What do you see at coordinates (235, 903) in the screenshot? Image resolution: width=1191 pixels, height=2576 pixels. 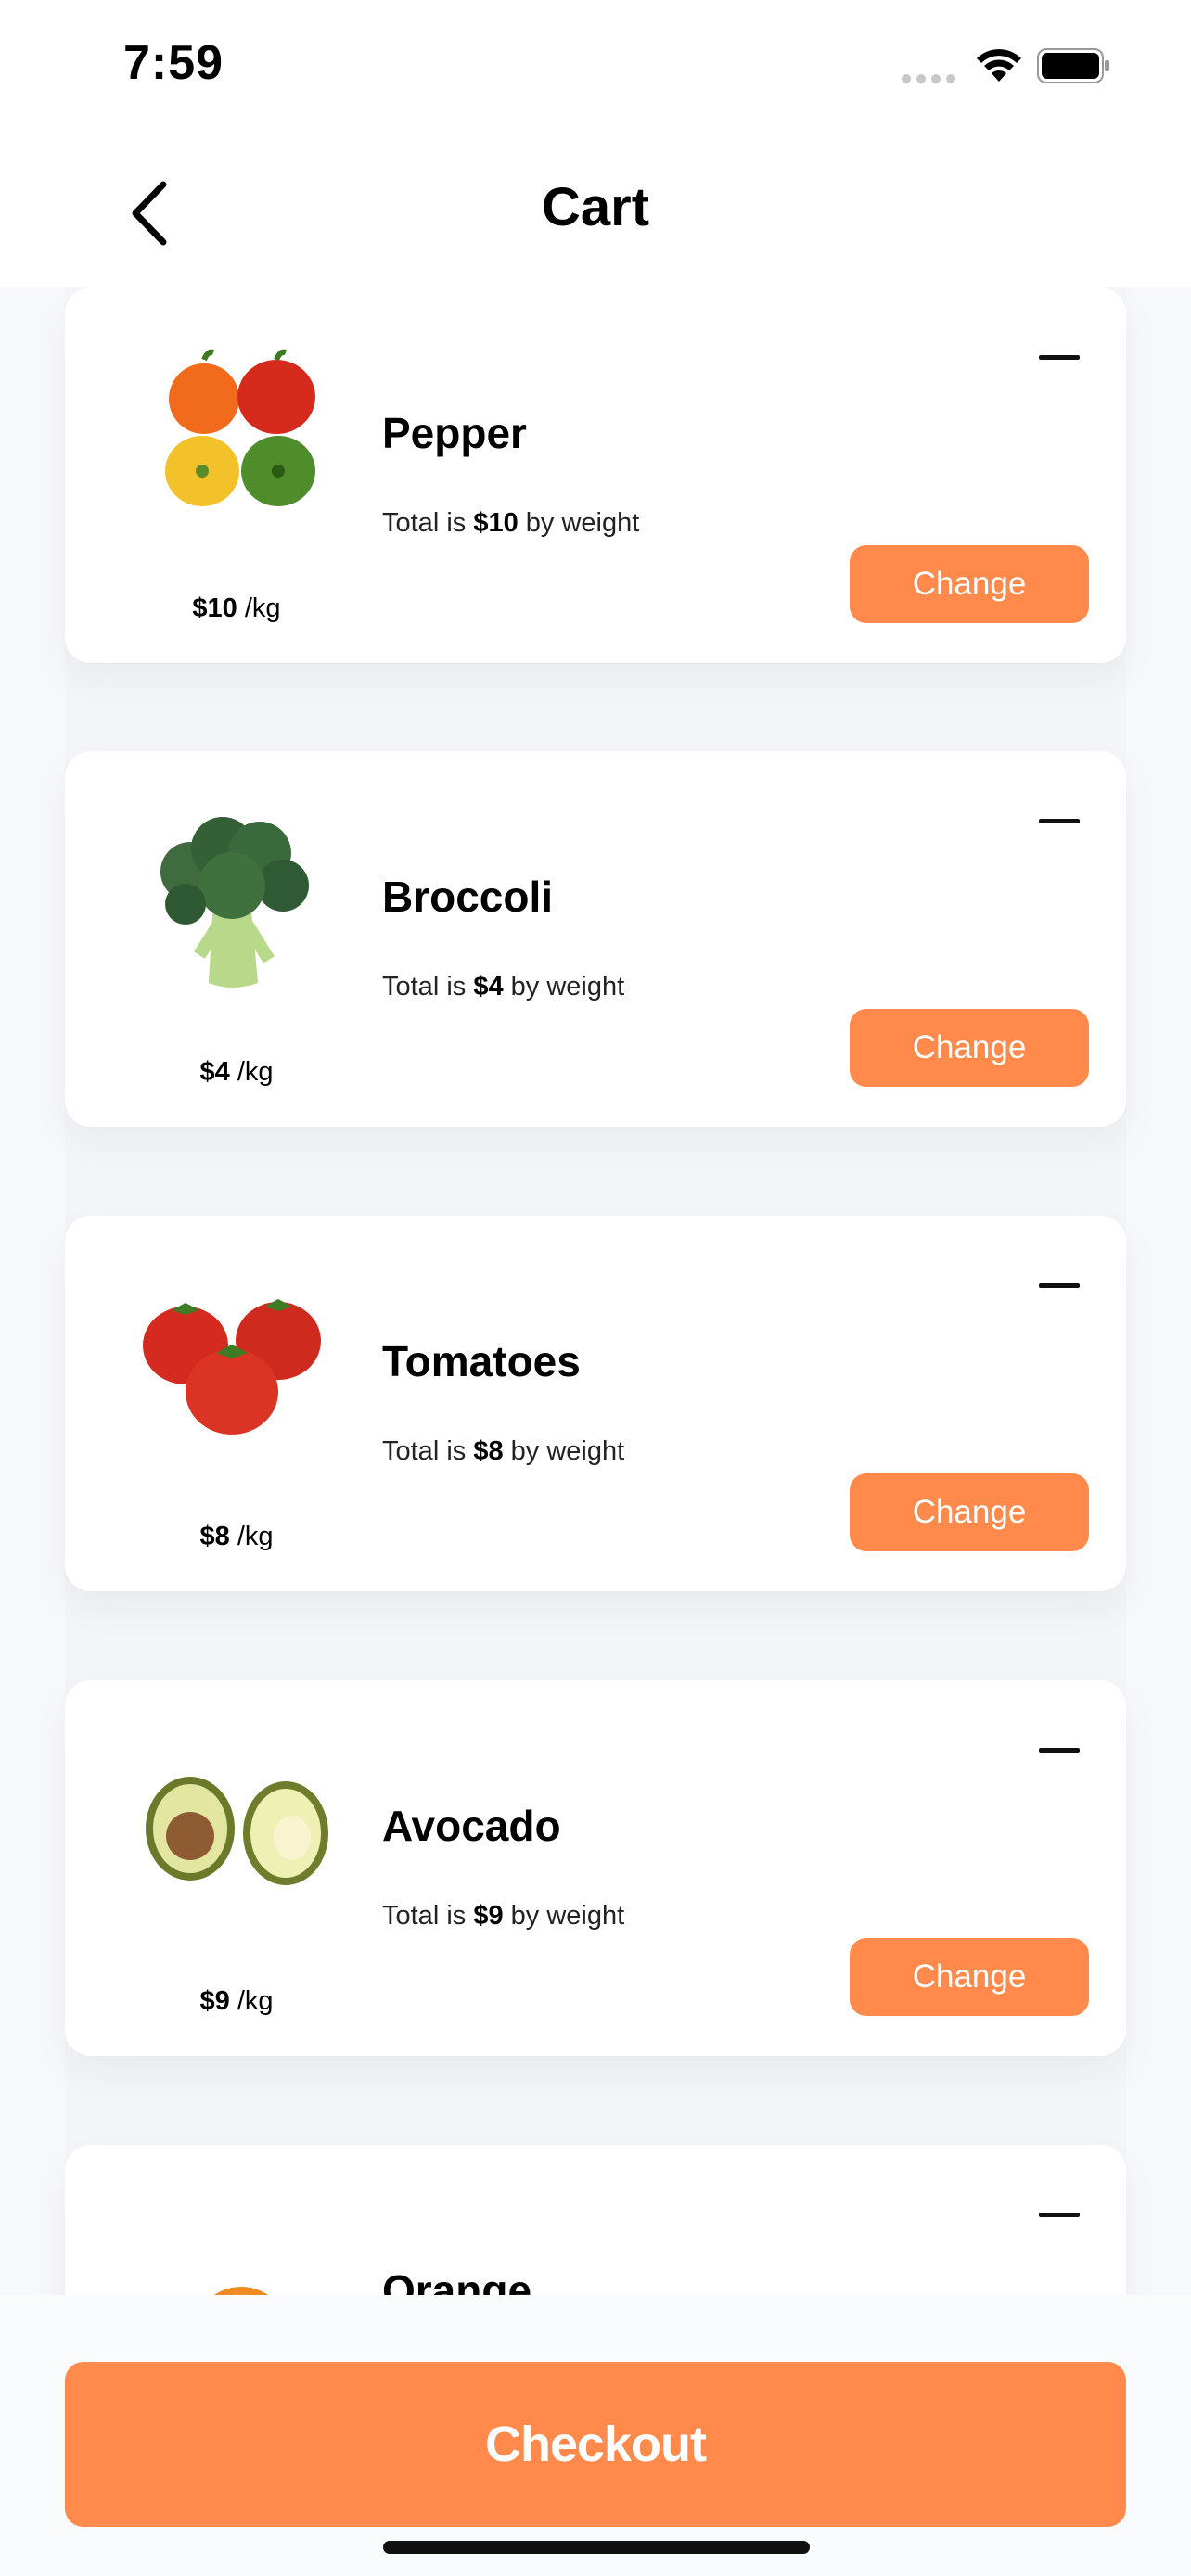 I see `broccoli-image` at bounding box center [235, 903].